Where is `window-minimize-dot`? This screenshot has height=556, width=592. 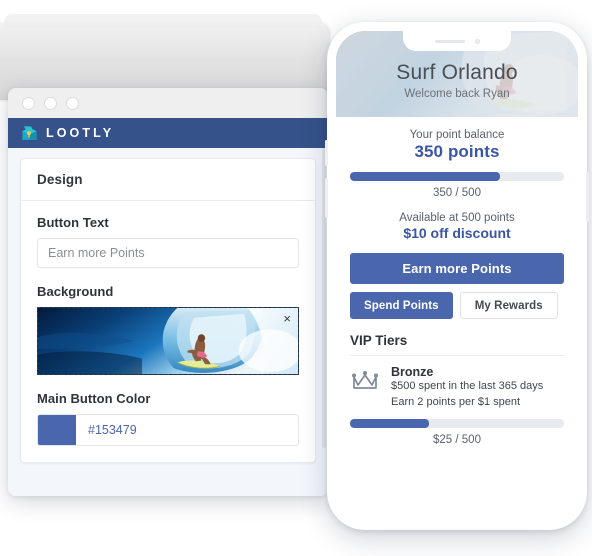
window-minimize-dot is located at coordinates (50, 103).